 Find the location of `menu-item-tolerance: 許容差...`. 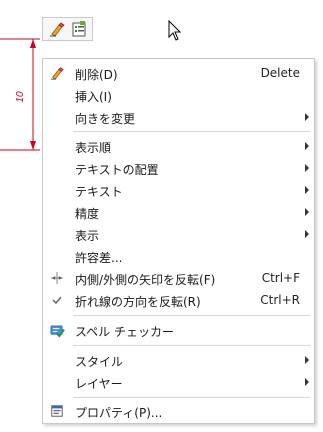

menu-item-tolerance: 許容差... is located at coordinates (178, 256).